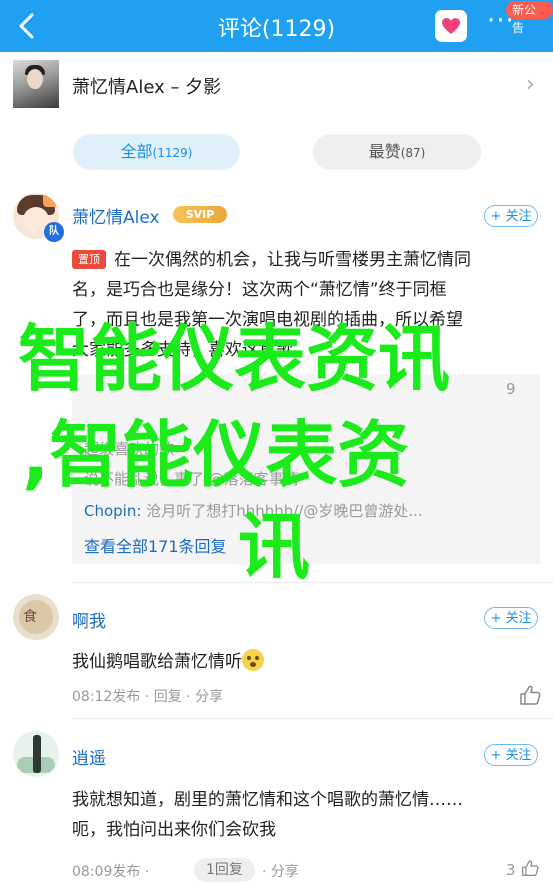  I want to click on reply-link: 回复, so click(168, 697).